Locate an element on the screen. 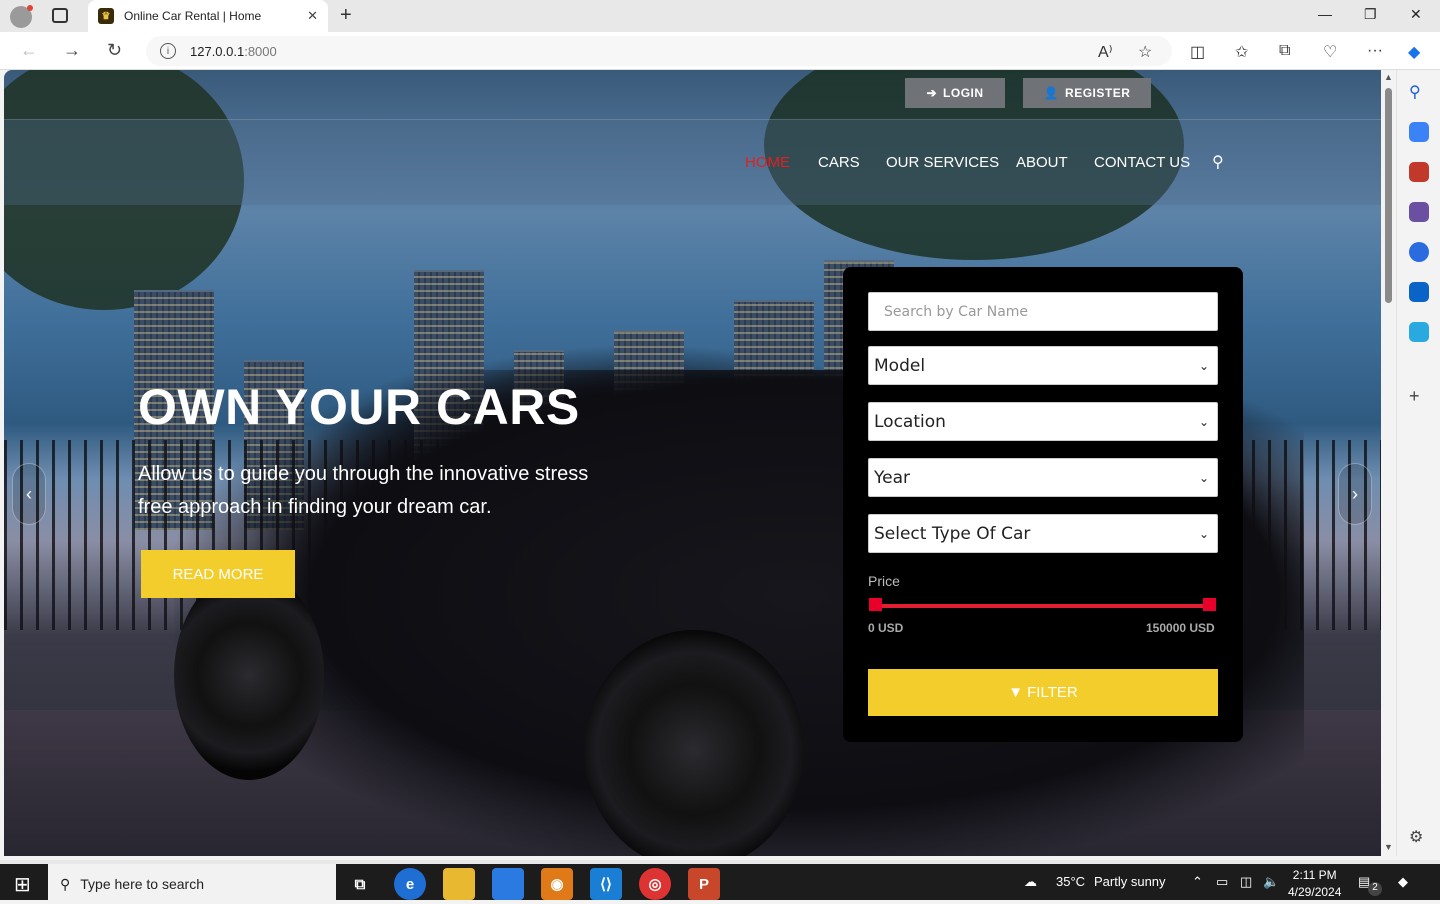  chevron-down-icon: ⌄ is located at coordinates (1203, 533).